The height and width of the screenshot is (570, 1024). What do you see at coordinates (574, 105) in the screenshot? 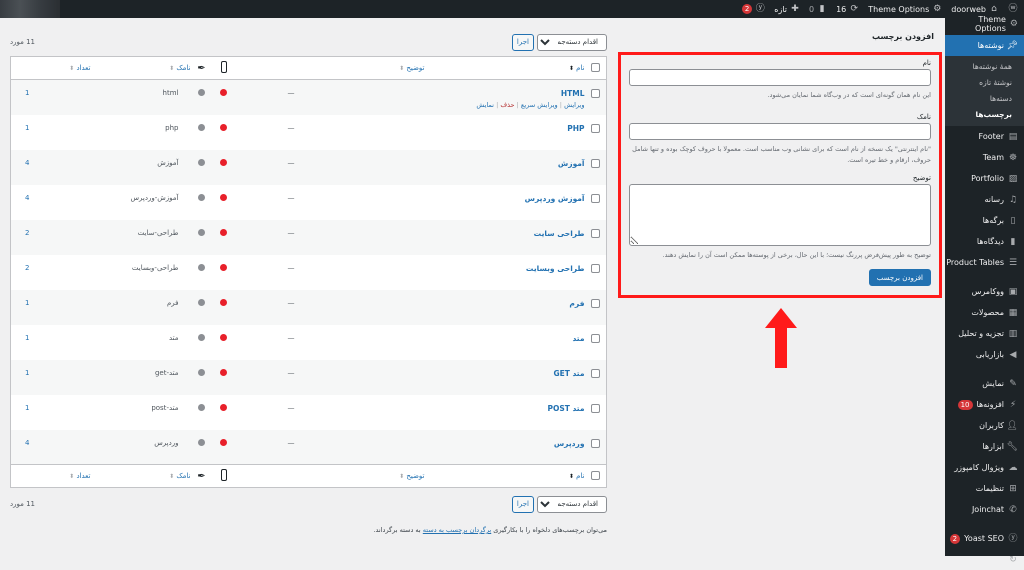
I see `edit-link: ویرایش` at bounding box center [574, 105].